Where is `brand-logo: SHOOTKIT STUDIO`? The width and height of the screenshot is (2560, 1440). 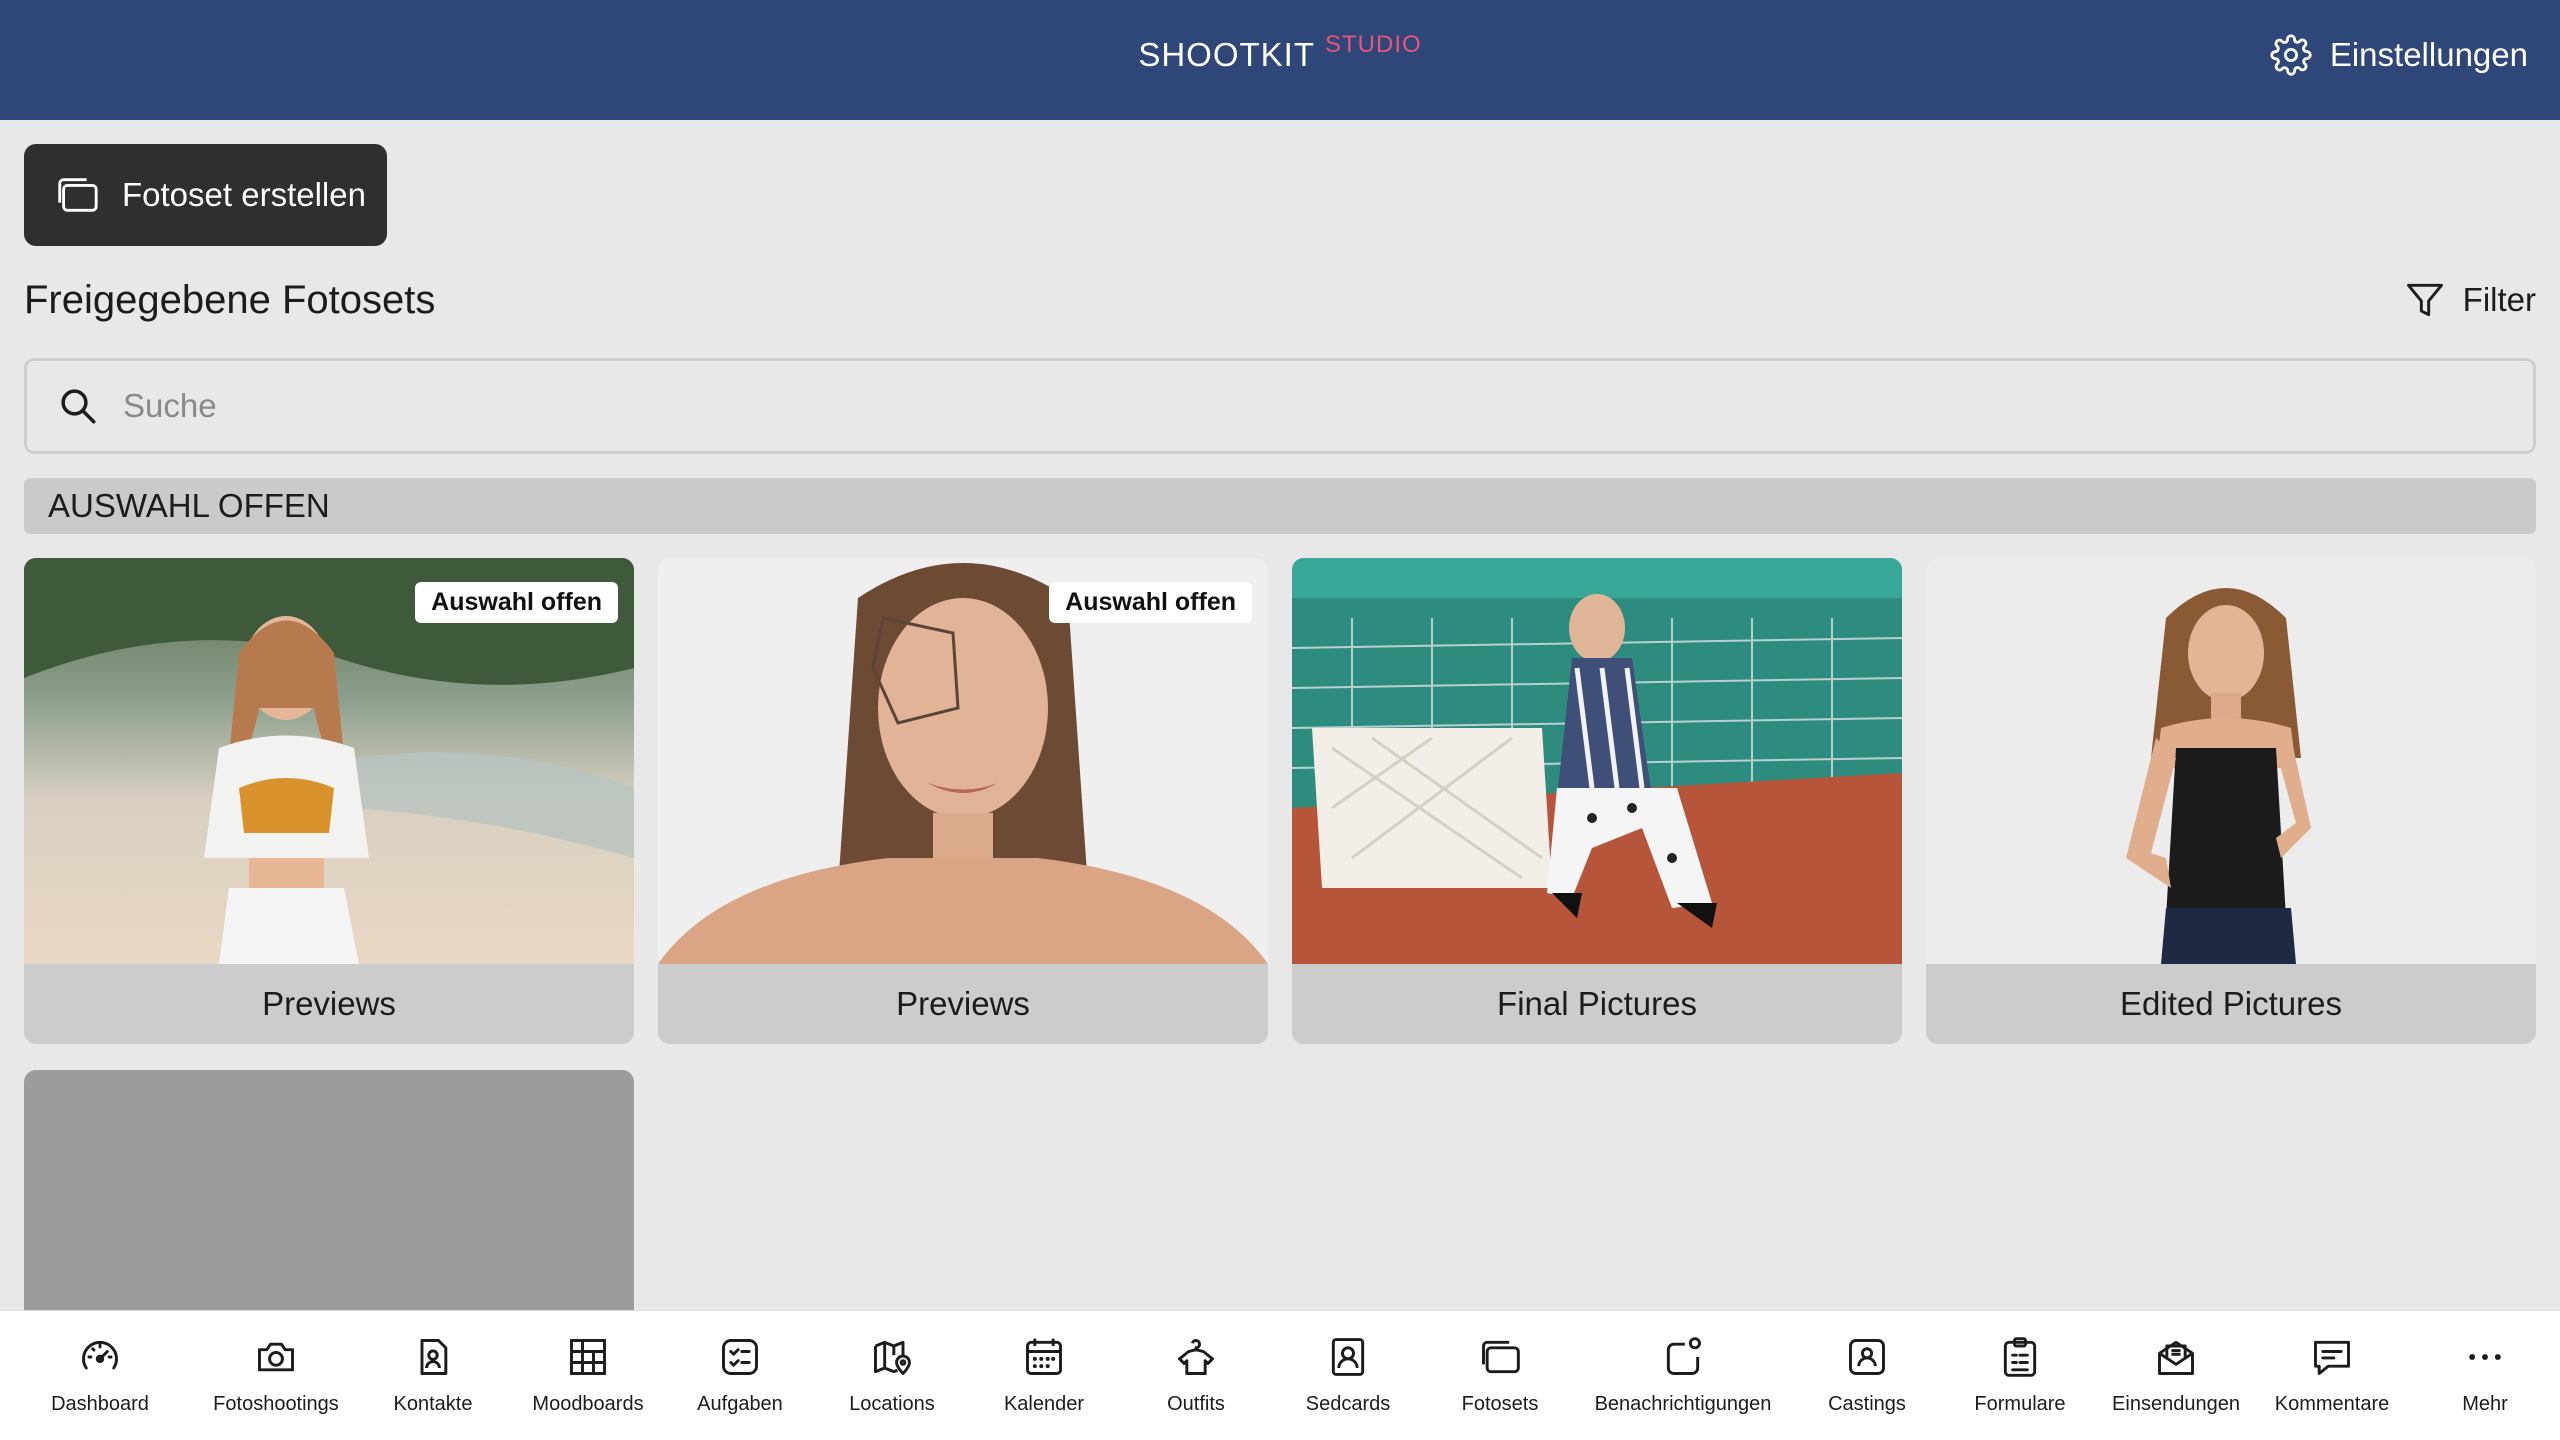
brand-logo: SHOOTKIT STUDIO is located at coordinates (1280, 52).